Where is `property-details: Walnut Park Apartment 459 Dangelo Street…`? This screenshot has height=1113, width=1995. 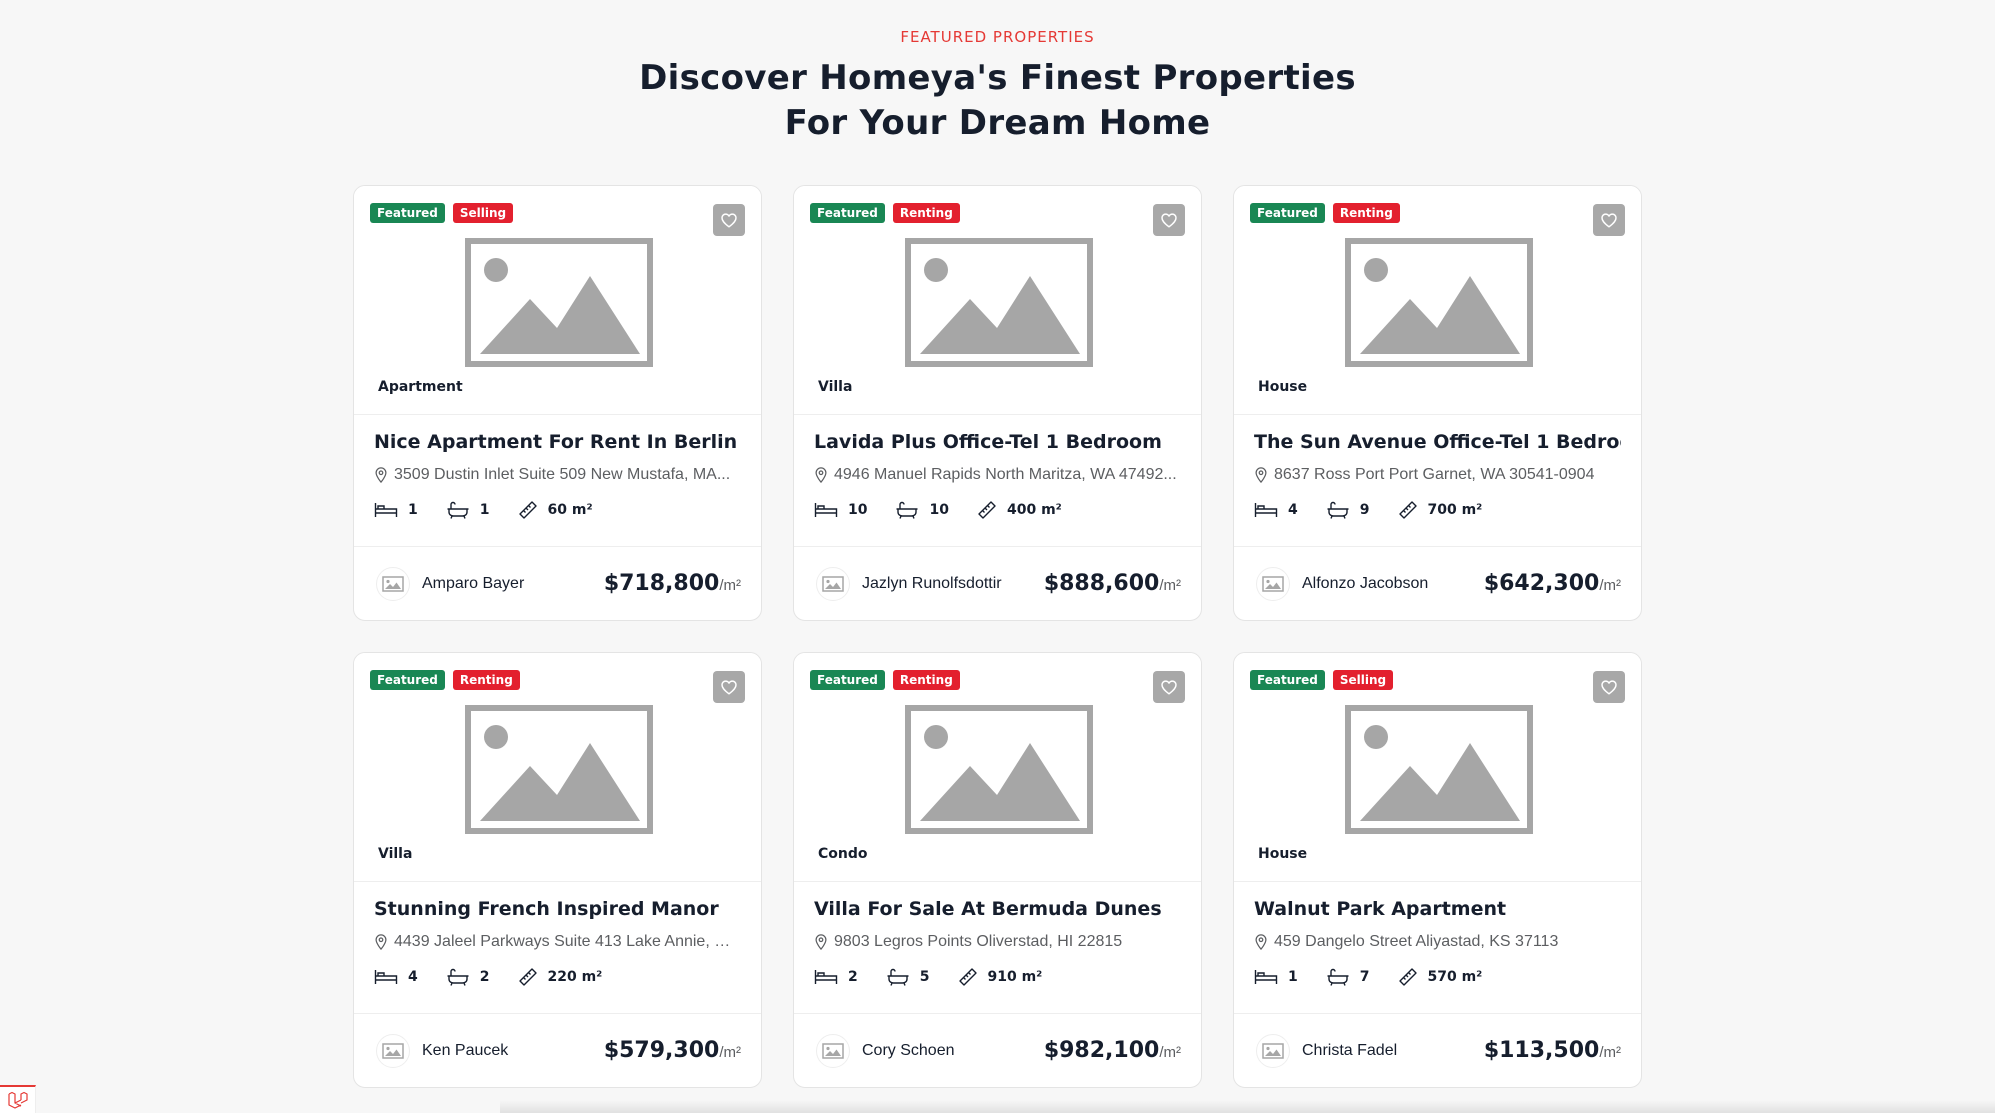
property-details: Walnut Park Apartment 459 Dangelo Street… is located at coordinates (1437, 948).